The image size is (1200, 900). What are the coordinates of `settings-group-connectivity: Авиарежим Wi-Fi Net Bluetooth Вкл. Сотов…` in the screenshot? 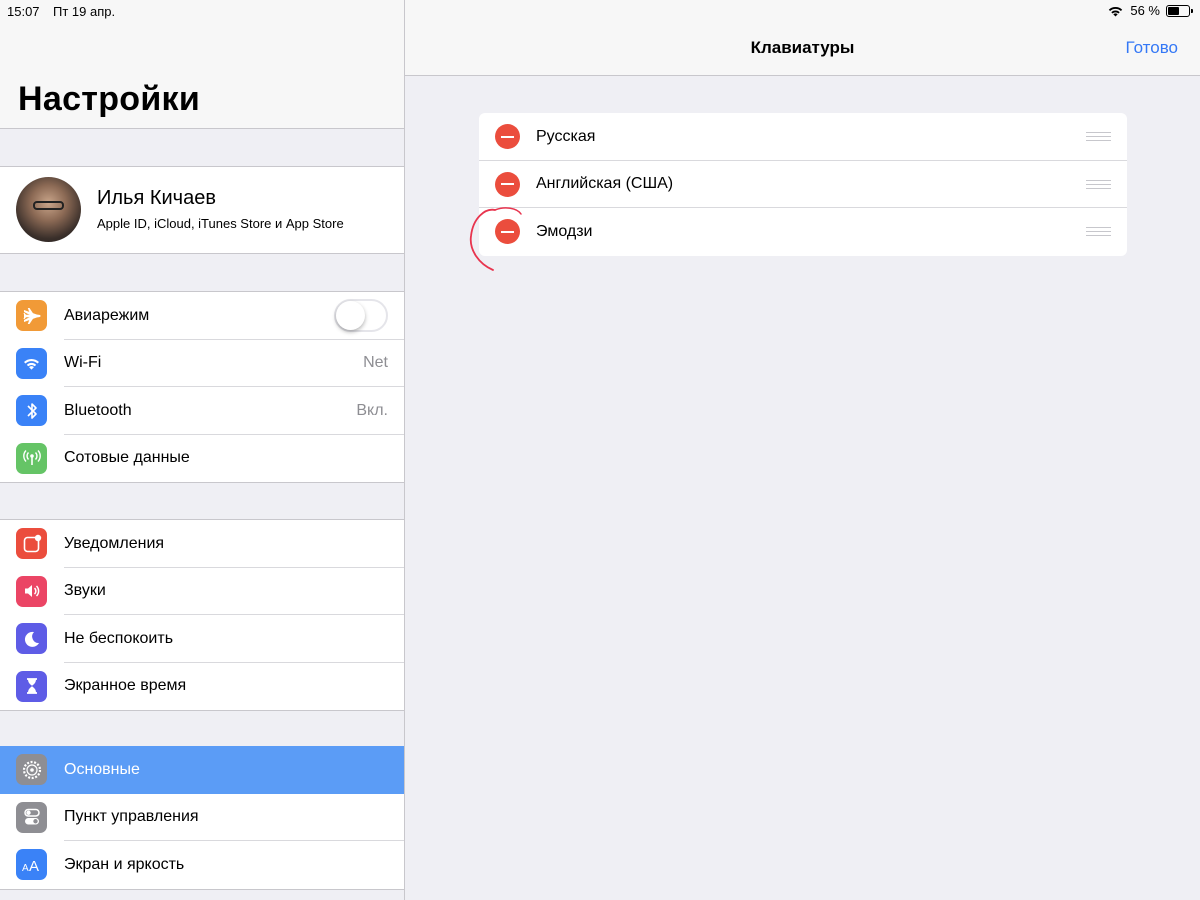 It's located at (202, 387).